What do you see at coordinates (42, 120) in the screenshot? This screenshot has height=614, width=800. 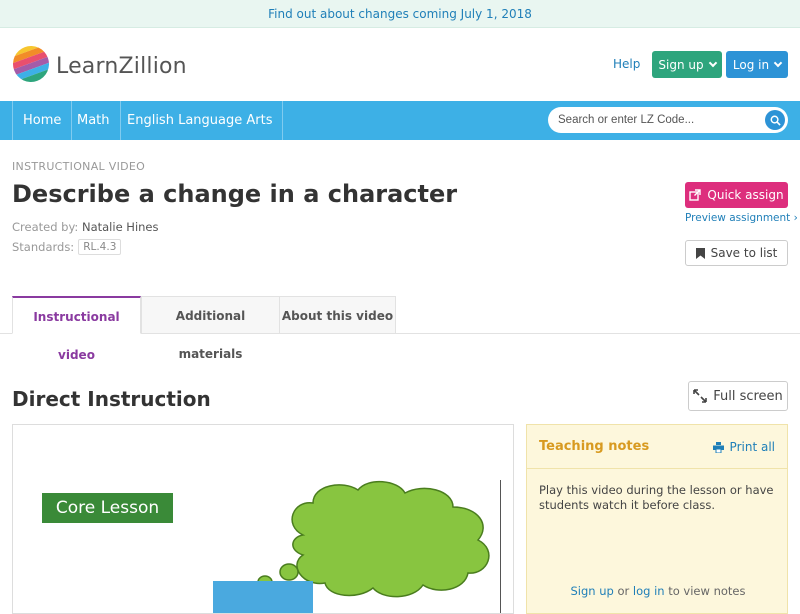 I see `nav-item-home: Home` at bounding box center [42, 120].